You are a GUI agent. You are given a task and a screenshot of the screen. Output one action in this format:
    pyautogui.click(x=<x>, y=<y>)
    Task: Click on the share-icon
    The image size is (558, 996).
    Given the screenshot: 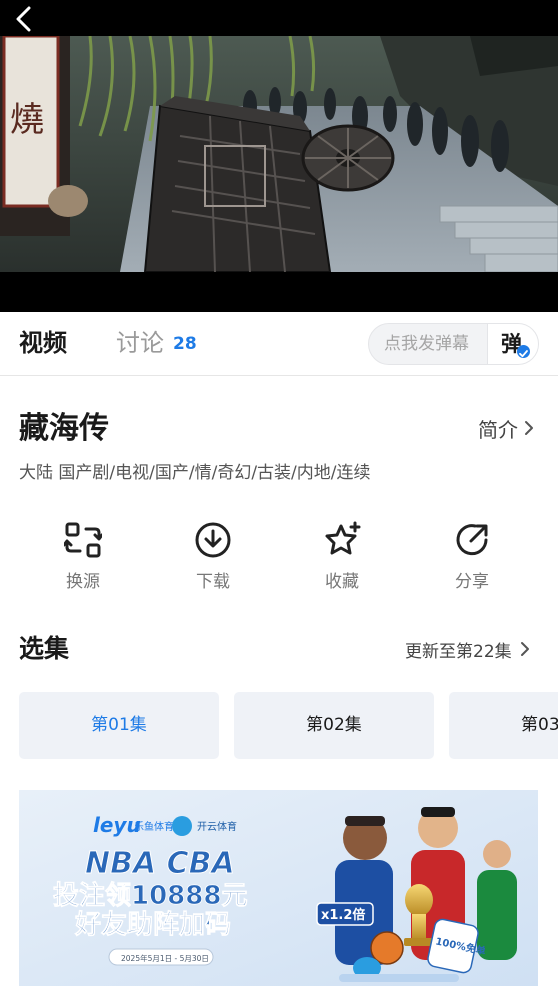 What is the action you would take?
    pyautogui.click(x=472, y=540)
    